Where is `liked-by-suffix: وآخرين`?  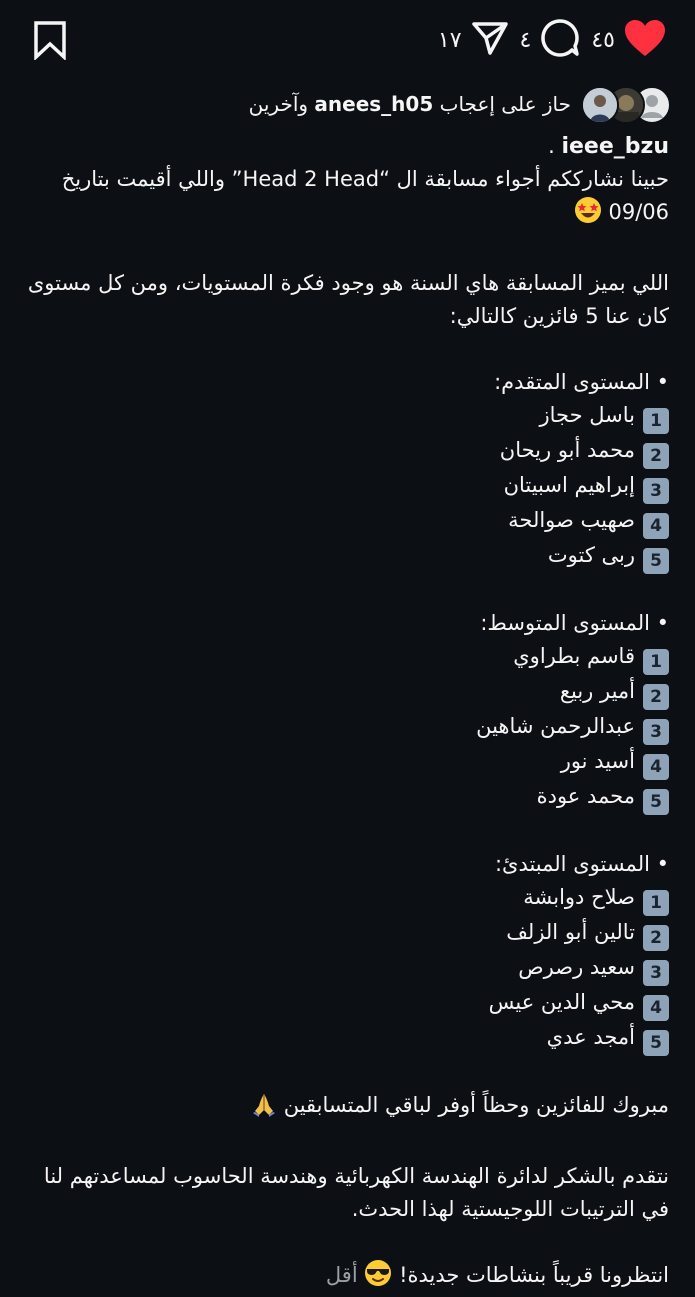
liked-by-suffix: وآخرين is located at coordinates (278, 104).